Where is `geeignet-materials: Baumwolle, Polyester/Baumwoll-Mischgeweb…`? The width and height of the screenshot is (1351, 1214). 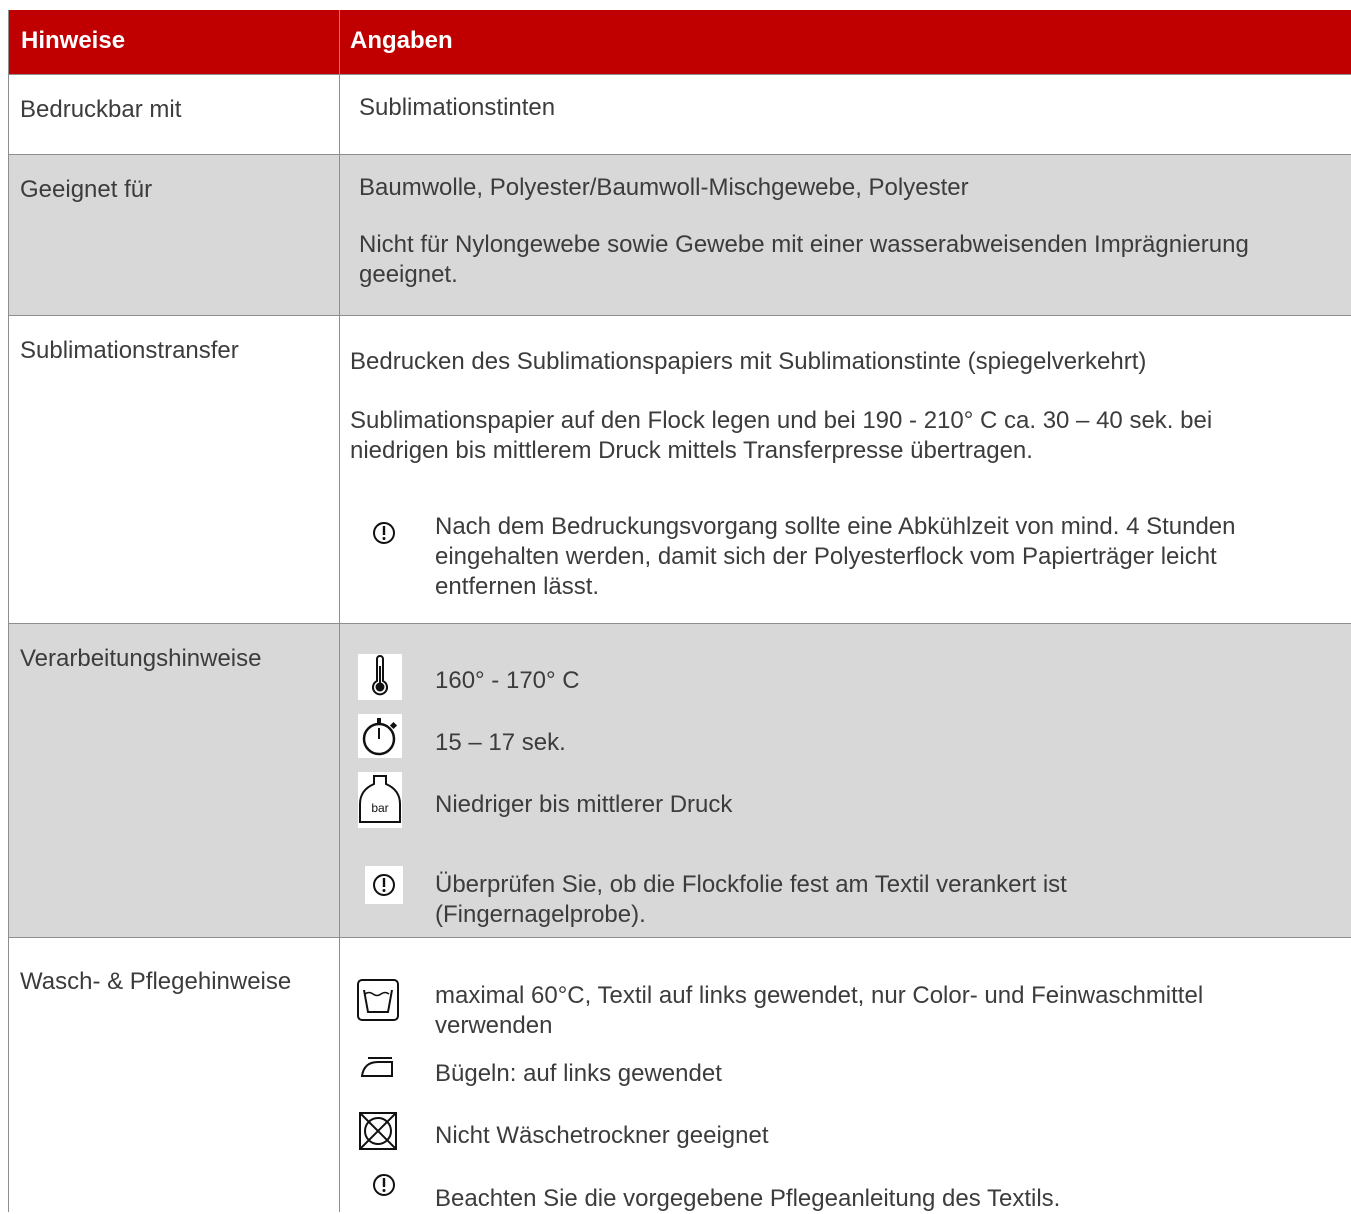
geeignet-materials: Baumwolle, Polyester/Baumwoll-Mischgeweb… is located at coordinates (664, 187).